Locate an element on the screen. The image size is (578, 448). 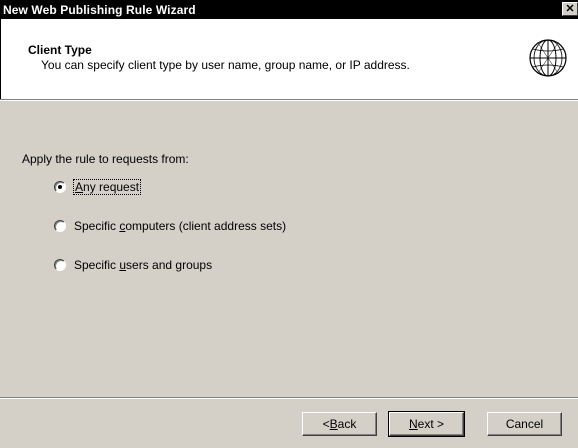
radio-any-request: Any request is located at coordinates (98, 187).